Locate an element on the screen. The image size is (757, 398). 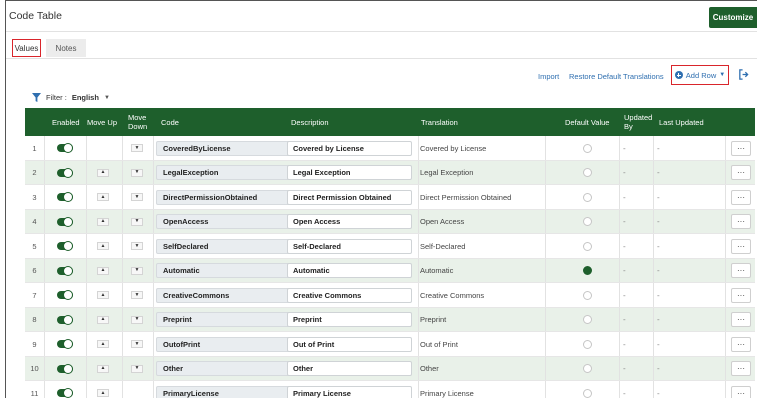
header-description: Description is located at coordinates (310, 122).